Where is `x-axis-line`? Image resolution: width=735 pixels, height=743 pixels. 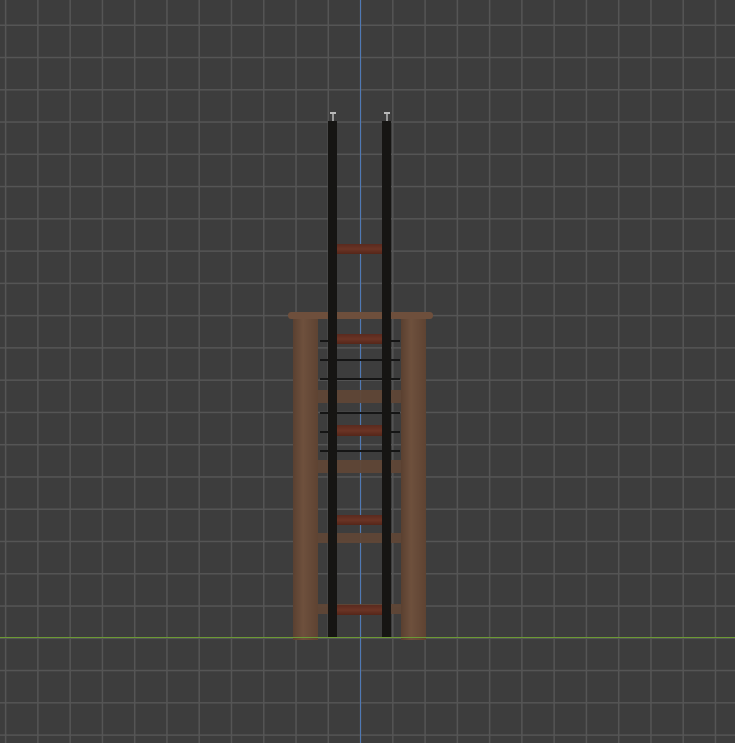 x-axis-line is located at coordinates (367, 637).